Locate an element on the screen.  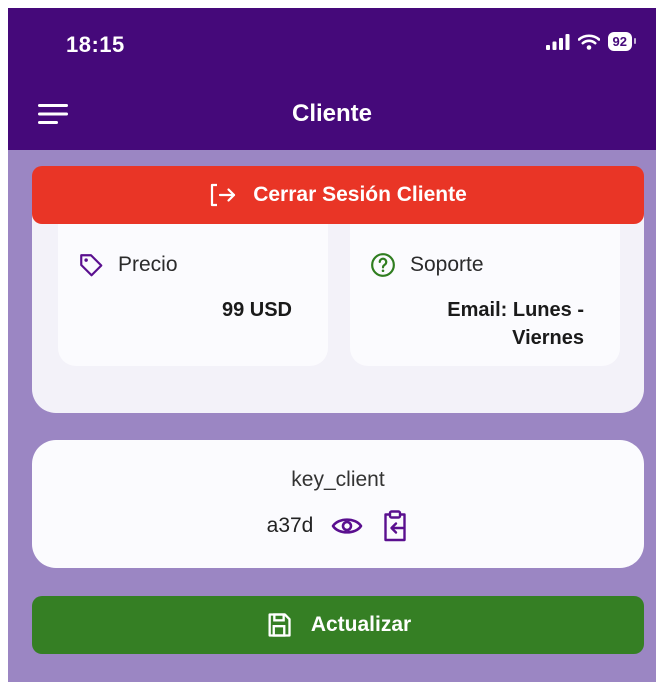
key-row: a37d is located at coordinates (338, 526).